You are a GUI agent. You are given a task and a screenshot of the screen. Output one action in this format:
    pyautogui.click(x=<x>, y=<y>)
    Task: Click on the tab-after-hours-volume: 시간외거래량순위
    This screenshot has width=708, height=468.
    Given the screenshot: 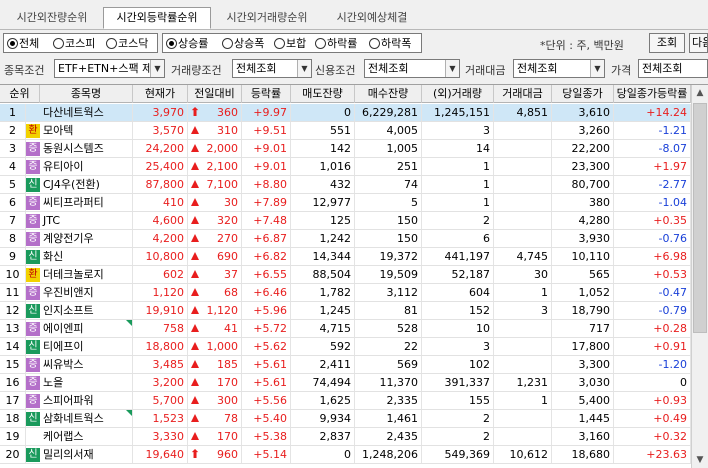 What is the action you would take?
    pyautogui.click(x=267, y=19)
    